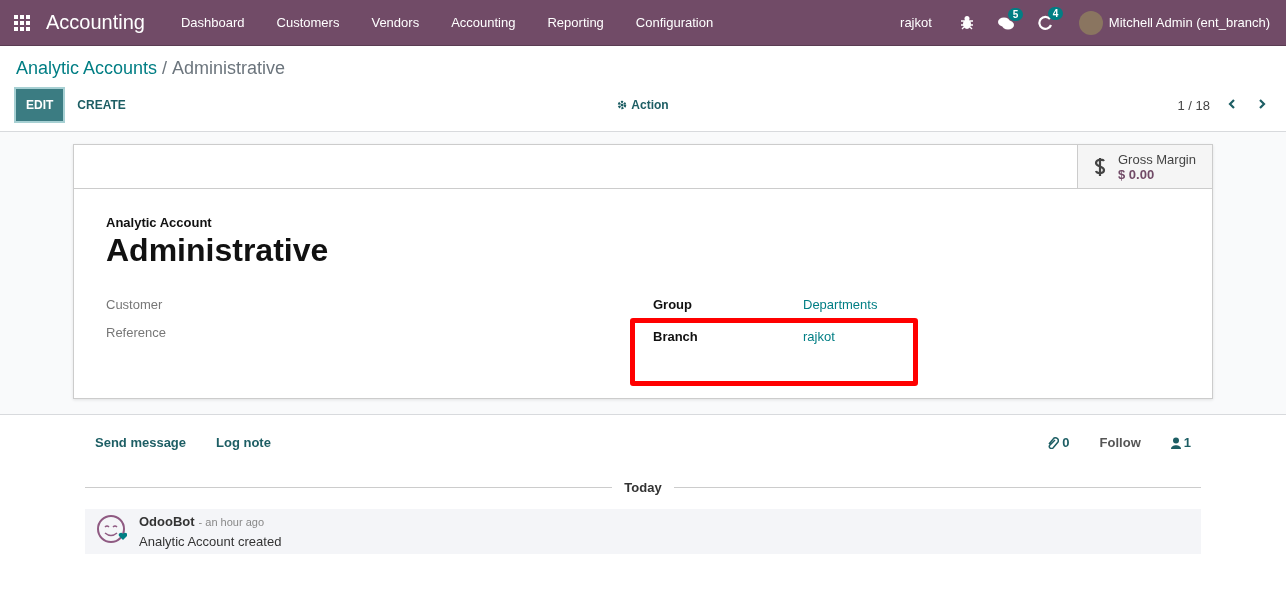  Describe the element at coordinates (40, 105) in the screenshot. I see `edit-button: EDIT` at that location.